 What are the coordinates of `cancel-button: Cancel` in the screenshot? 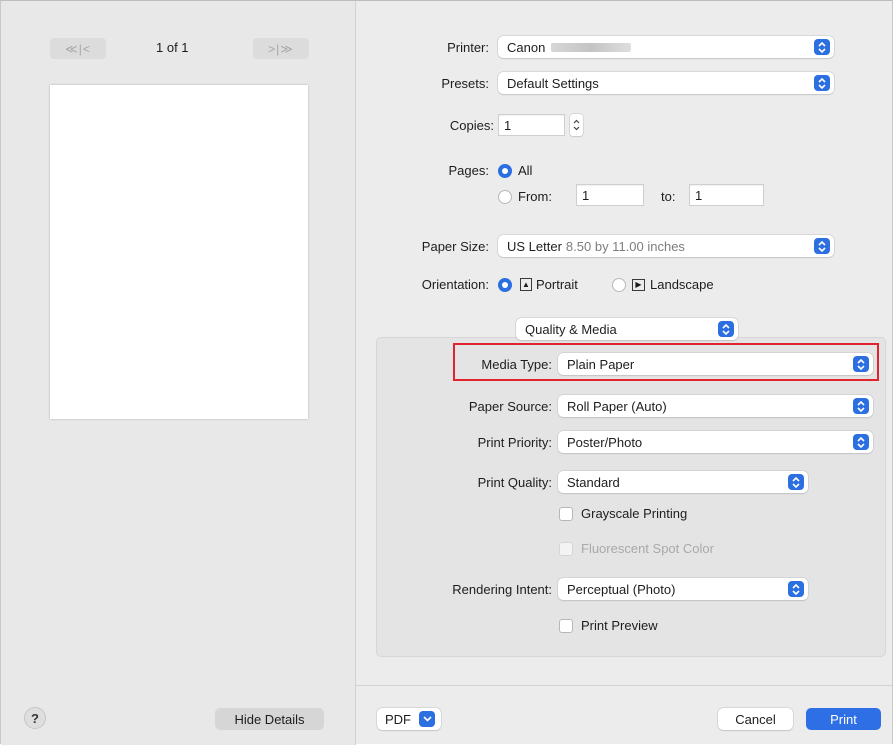 It's located at (755, 719).